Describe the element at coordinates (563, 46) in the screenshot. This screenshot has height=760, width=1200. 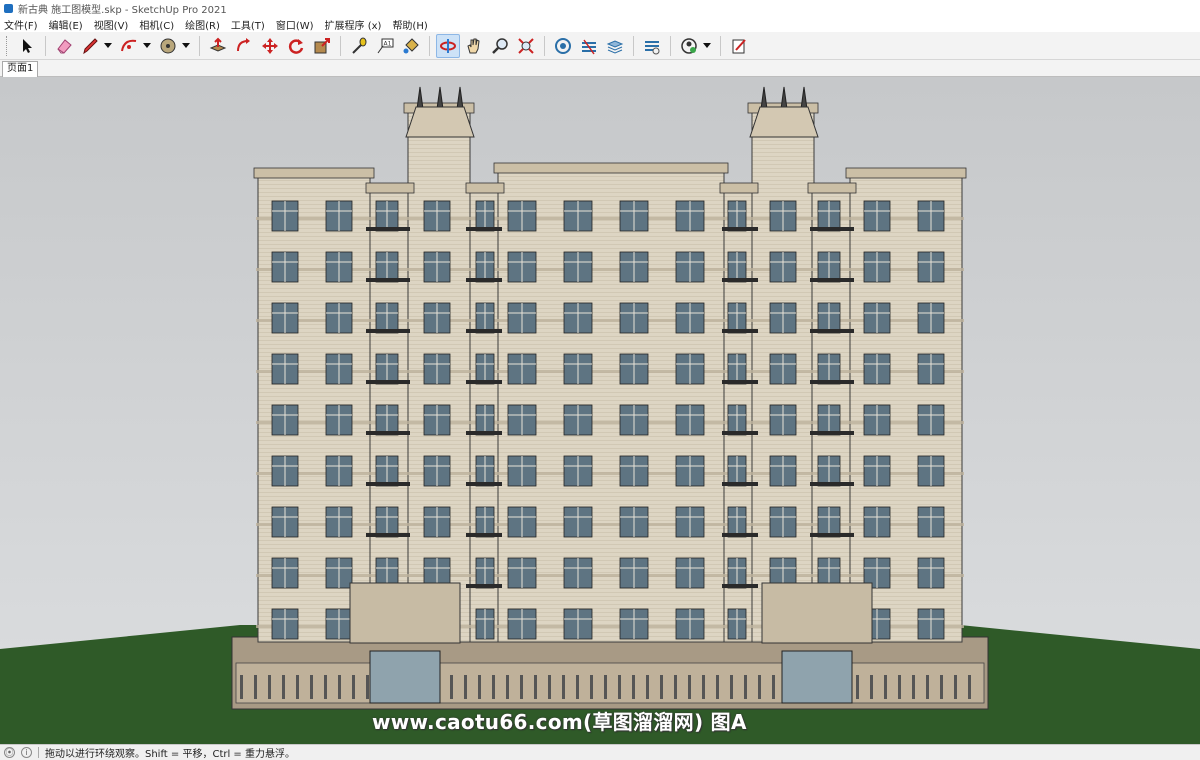
I see `3d-warehouse-button` at that location.